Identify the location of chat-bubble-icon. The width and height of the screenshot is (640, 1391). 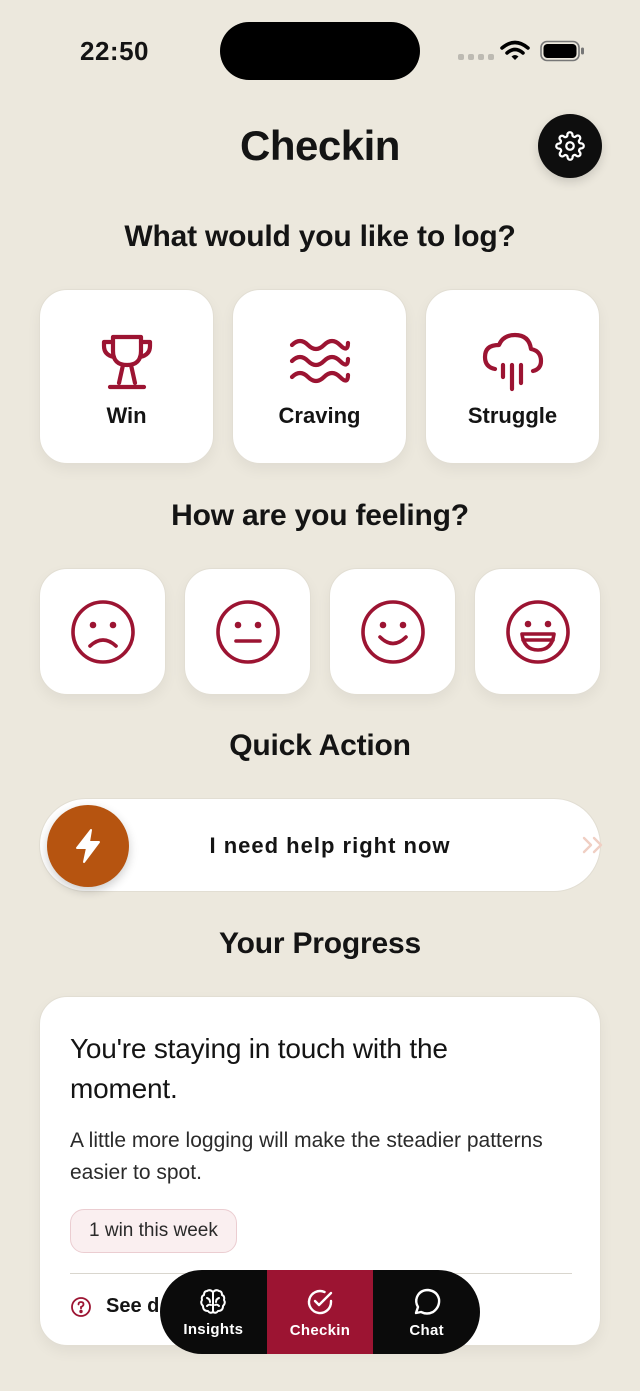
(427, 1301).